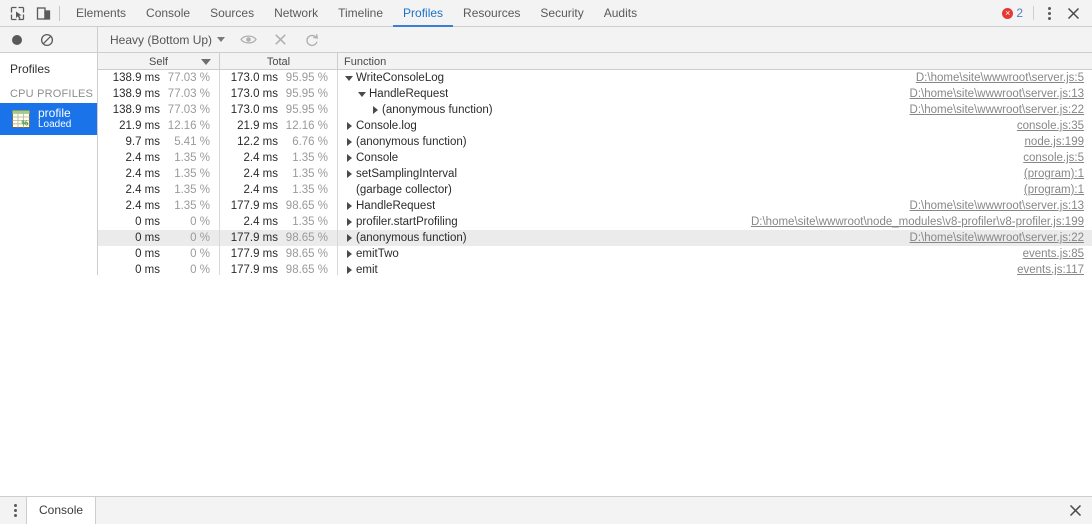 Image resolution: width=1092 pixels, height=524 pixels. What do you see at coordinates (17, 13) in the screenshot?
I see `inspect-element-icon` at bounding box center [17, 13].